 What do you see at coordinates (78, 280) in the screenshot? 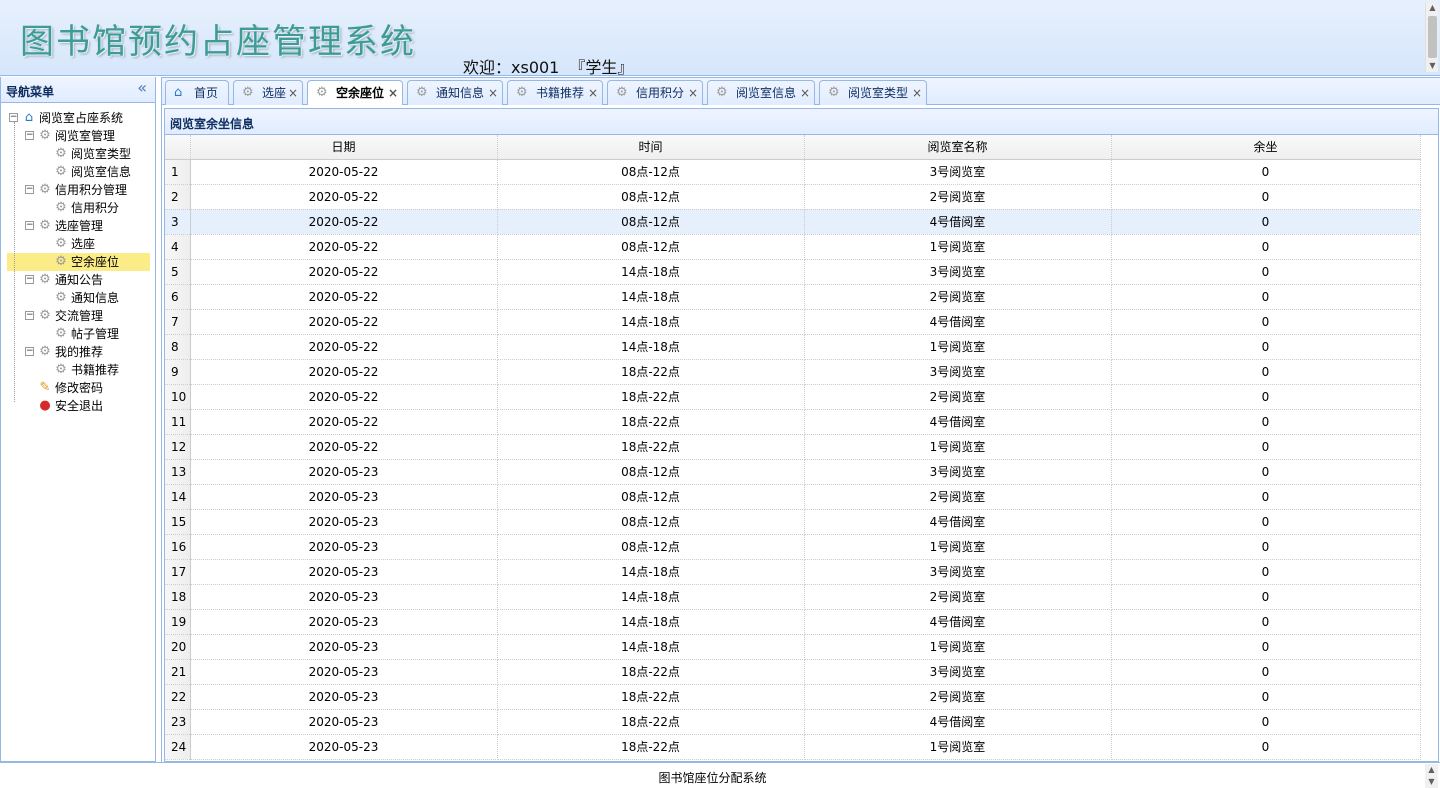
I see `nav-item: − ⚙ 通知公告` at bounding box center [78, 280].